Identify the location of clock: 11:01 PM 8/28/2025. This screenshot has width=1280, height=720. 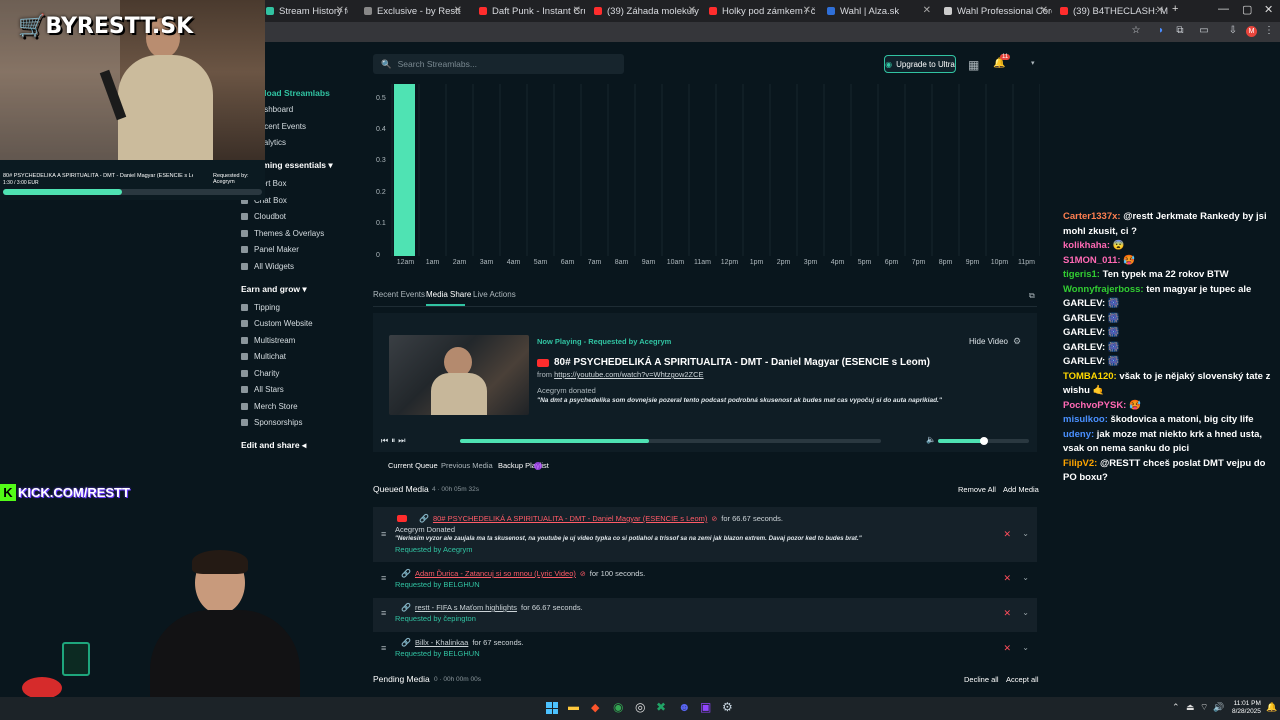
(1246, 708).